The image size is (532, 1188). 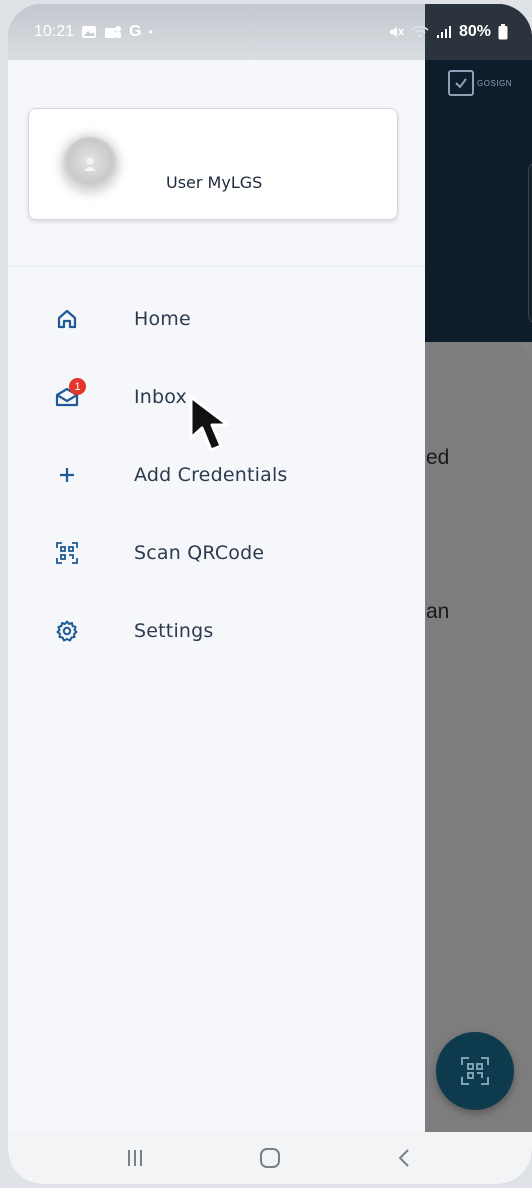 What do you see at coordinates (216, 319) in the screenshot?
I see `menu-item-home: Home` at bounding box center [216, 319].